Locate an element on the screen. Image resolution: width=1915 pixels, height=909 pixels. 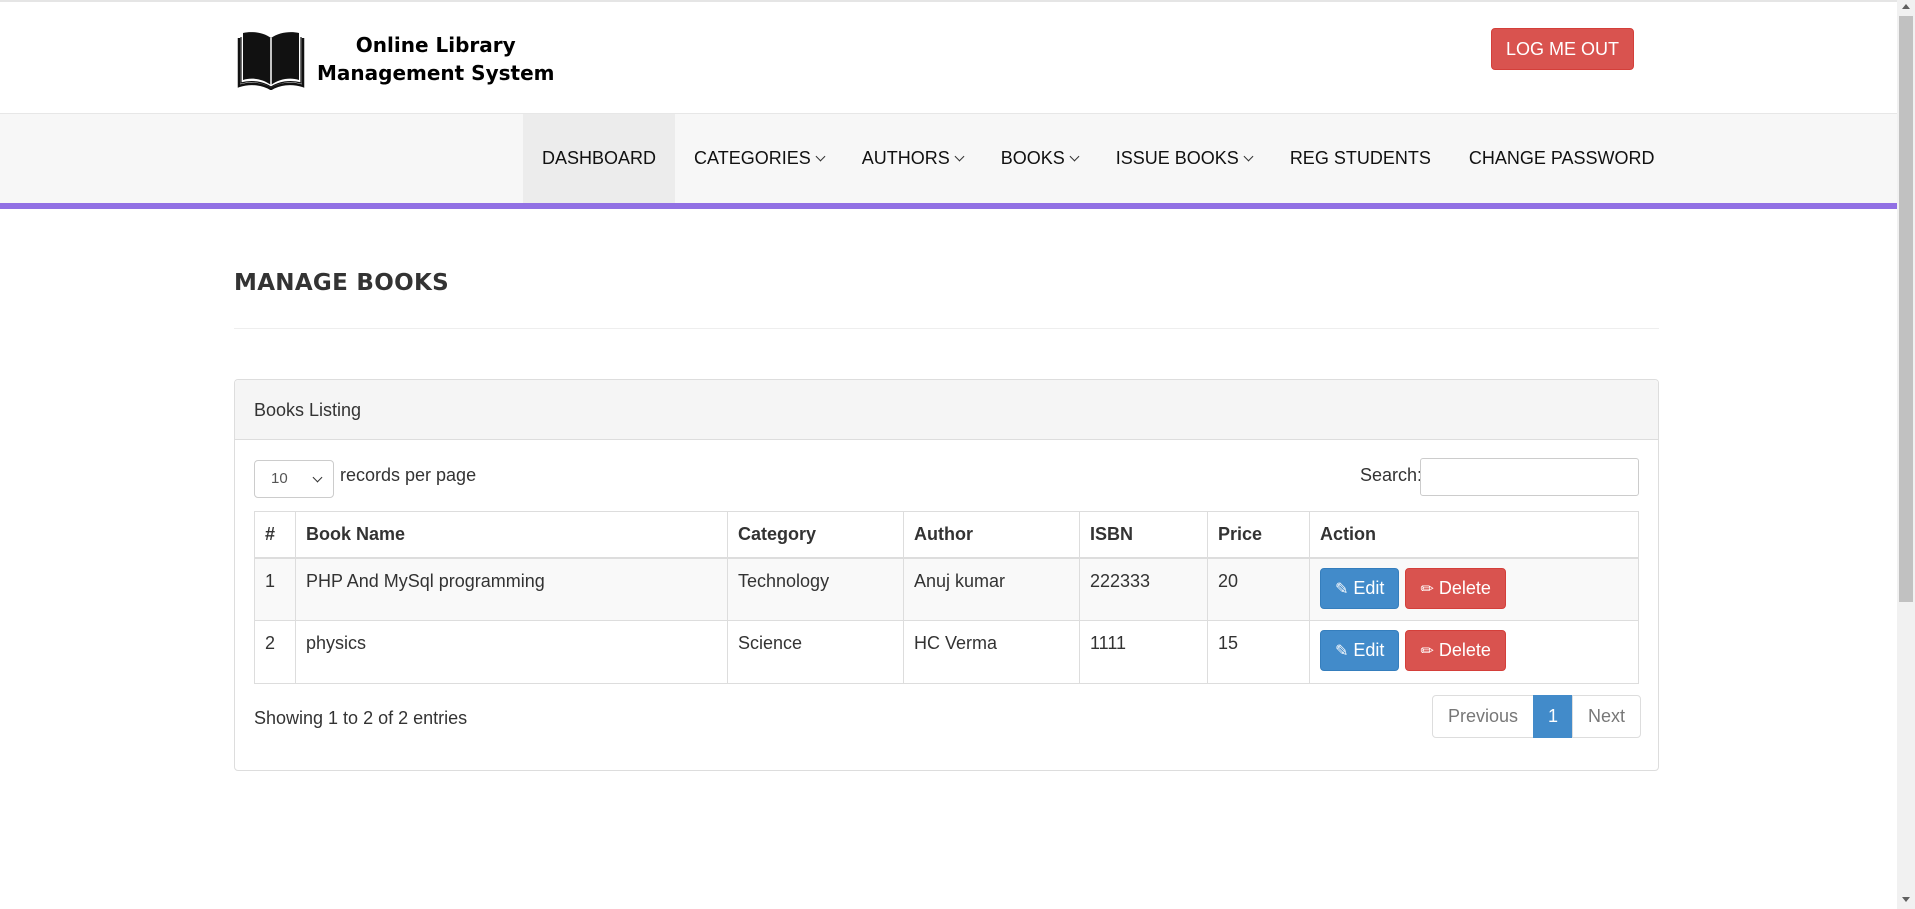
pagination: Previous 1 Next is located at coordinates (1537, 716).